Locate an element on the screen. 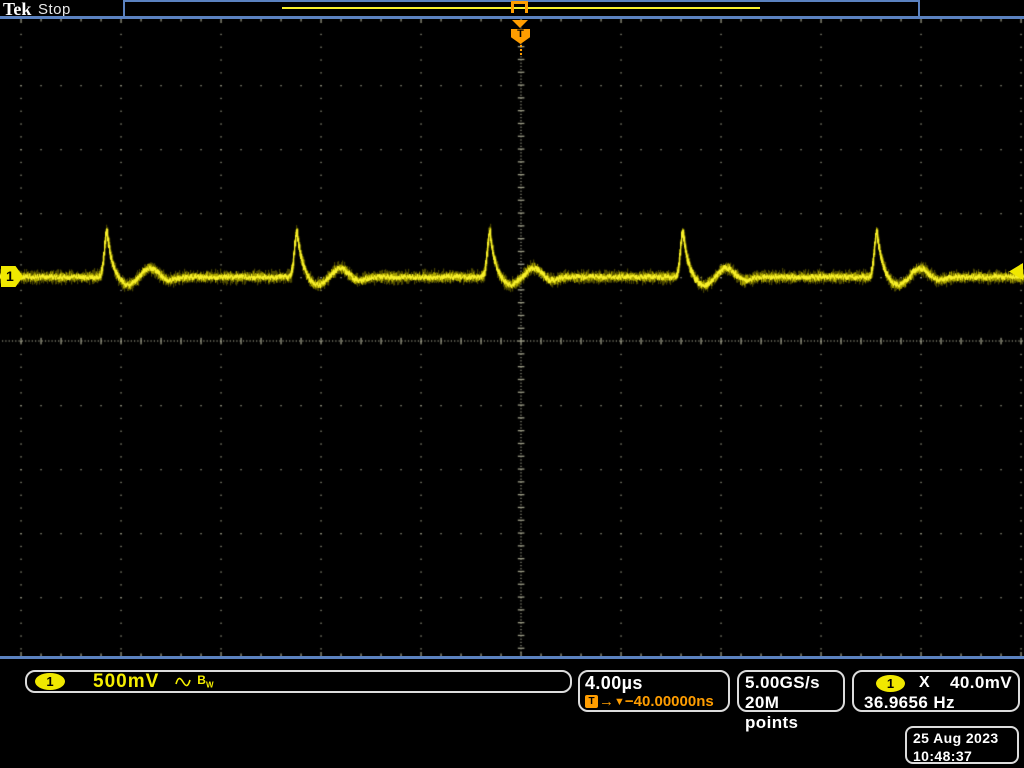  trigger-position-readout: T → ▼ −40.00000ns is located at coordinates (654, 701).